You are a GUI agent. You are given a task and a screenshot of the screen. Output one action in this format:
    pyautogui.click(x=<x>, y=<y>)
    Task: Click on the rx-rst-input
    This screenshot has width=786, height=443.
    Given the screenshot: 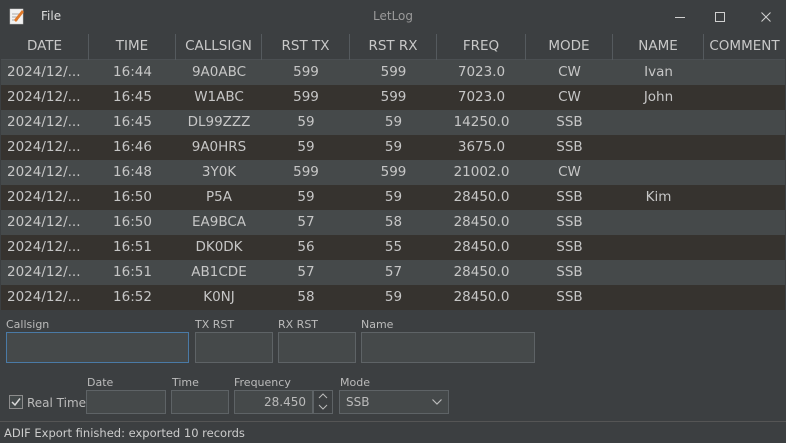 What is the action you would take?
    pyautogui.click(x=317, y=347)
    